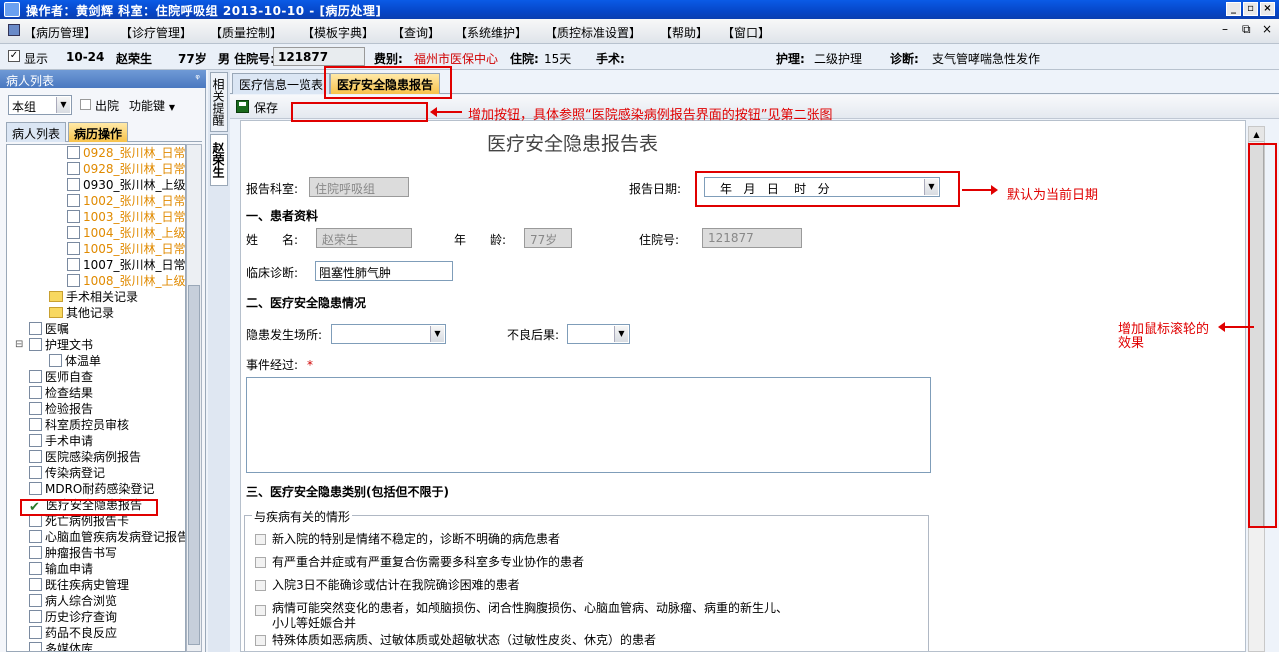 This screenshot has width=1279, height=652. I want to click on menu-template-dict: 【模板字典】, so click(338, 32).